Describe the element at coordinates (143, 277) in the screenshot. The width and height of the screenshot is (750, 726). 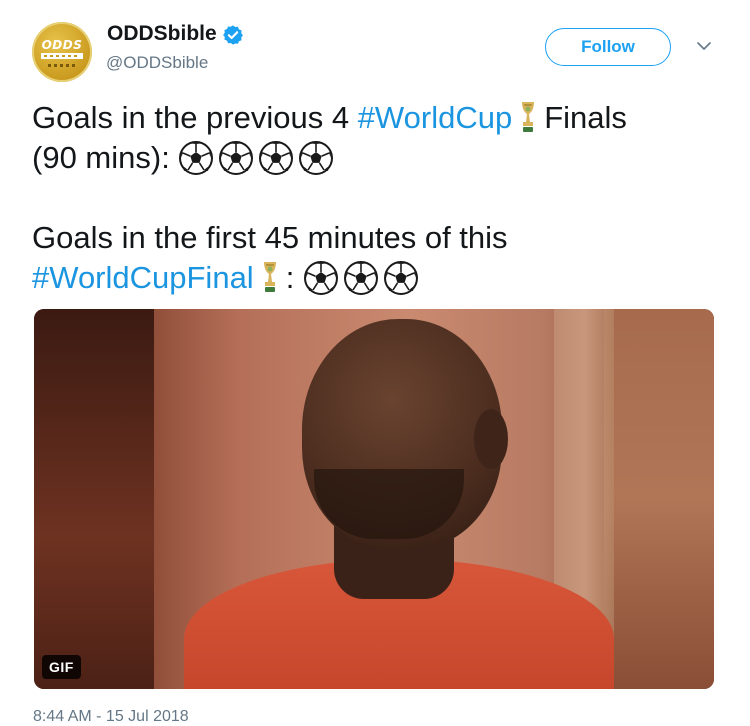
I see `hashtag-link-worldcupfinal: #WorldCupFinal` at that location.